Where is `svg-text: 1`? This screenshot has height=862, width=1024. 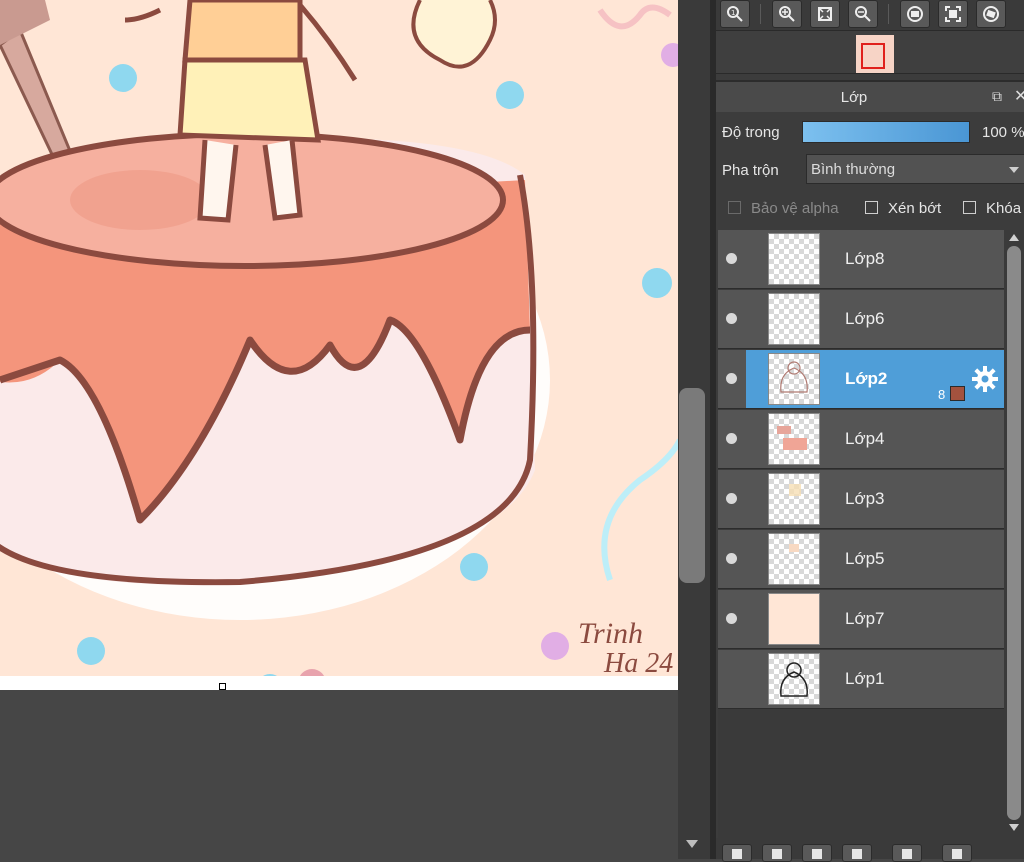
svg-text: 1 is located at coordinates (733, 13).